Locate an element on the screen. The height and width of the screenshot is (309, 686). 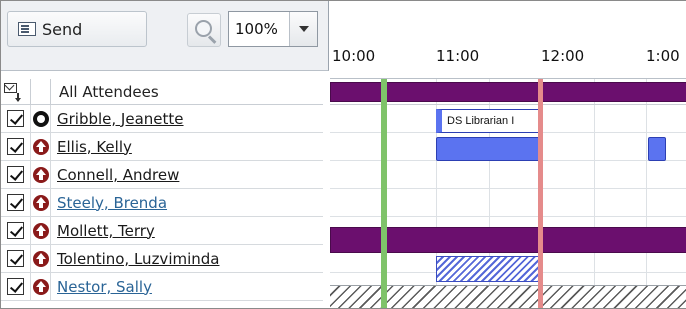
zoom-dropdown: 100% is located at coordinates (273, 29).